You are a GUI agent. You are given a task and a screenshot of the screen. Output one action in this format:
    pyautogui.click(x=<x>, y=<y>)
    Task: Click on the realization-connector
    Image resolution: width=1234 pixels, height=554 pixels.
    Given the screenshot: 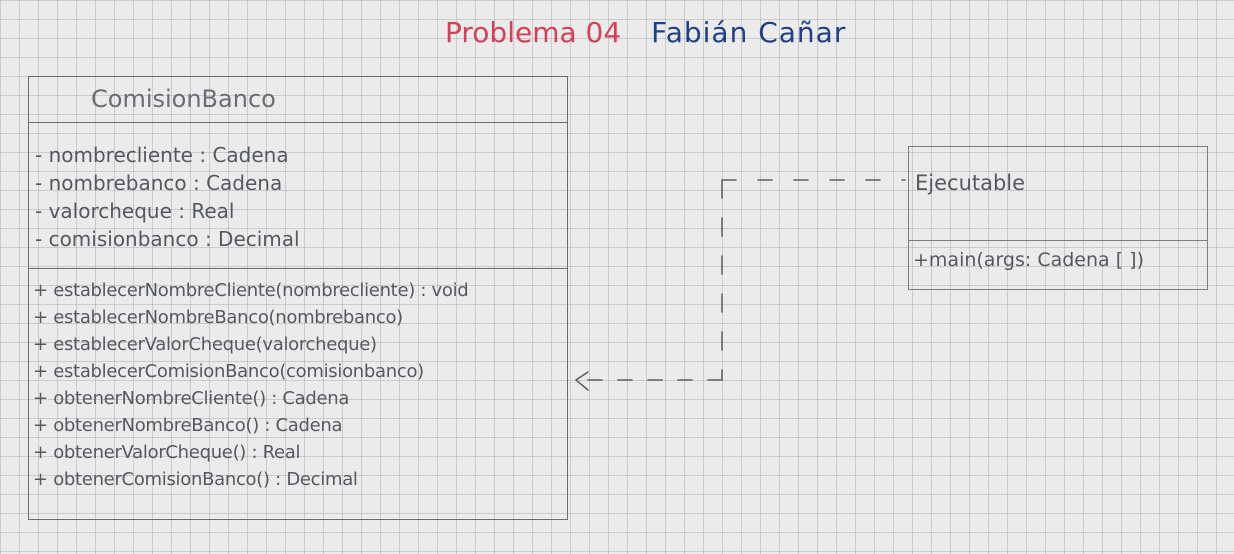 What is the action you would take?
    pyautogui.click(x=740, y=285)
    